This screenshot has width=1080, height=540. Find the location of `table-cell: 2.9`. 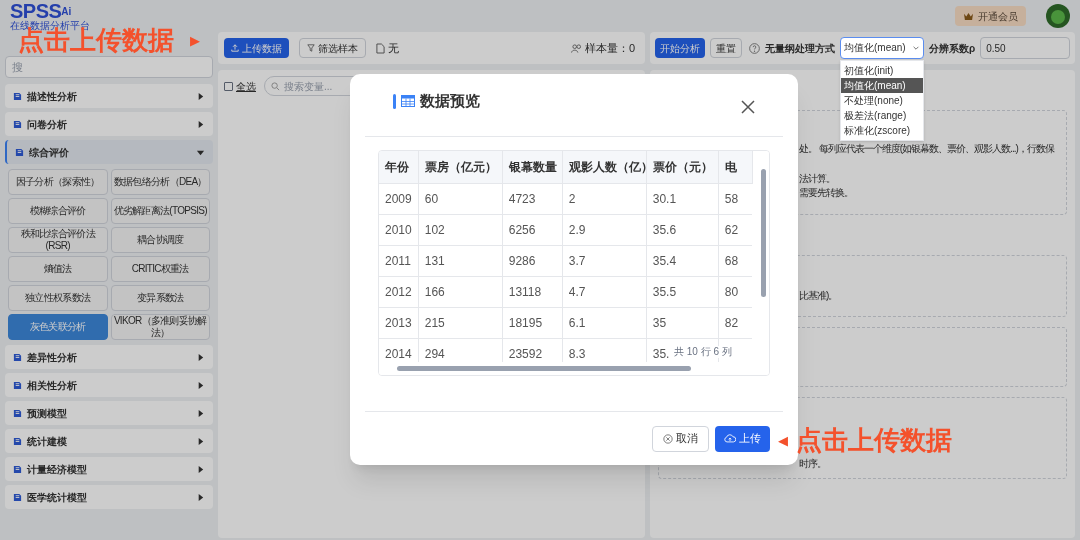

table-cell: 2.9 is located at coordinates (604, 229).